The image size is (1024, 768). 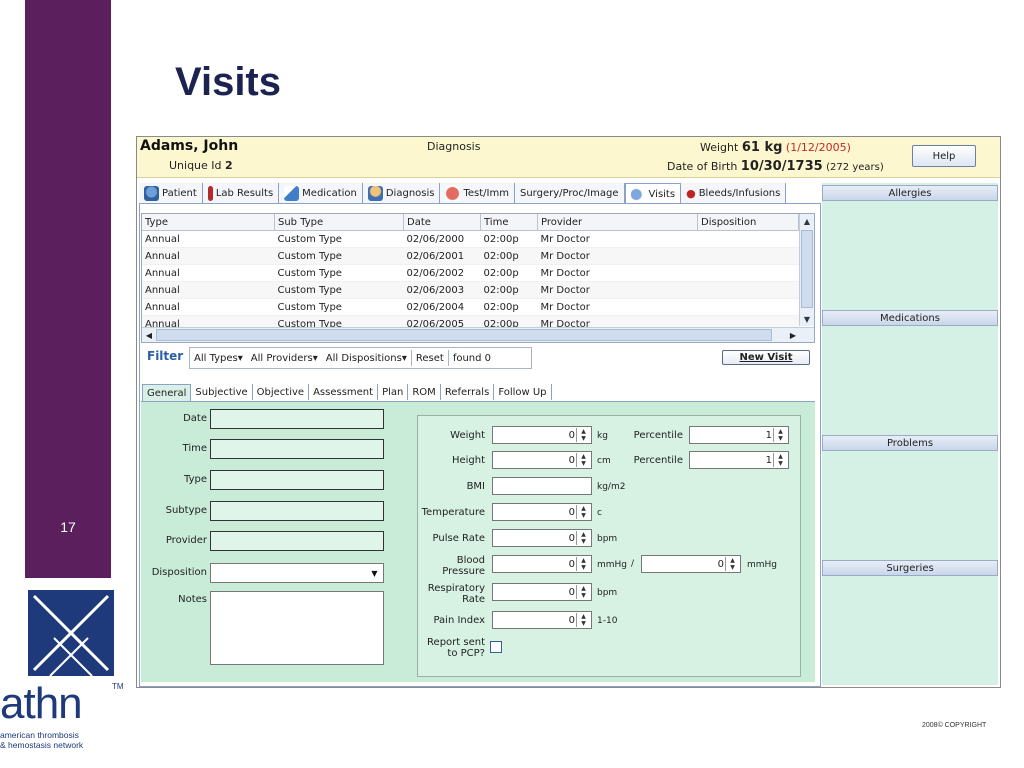 What do you see at coordinates (611, 487) in the screenshot?
I see `bmi-unit: kg/m2` at bounding box center [611, 487].